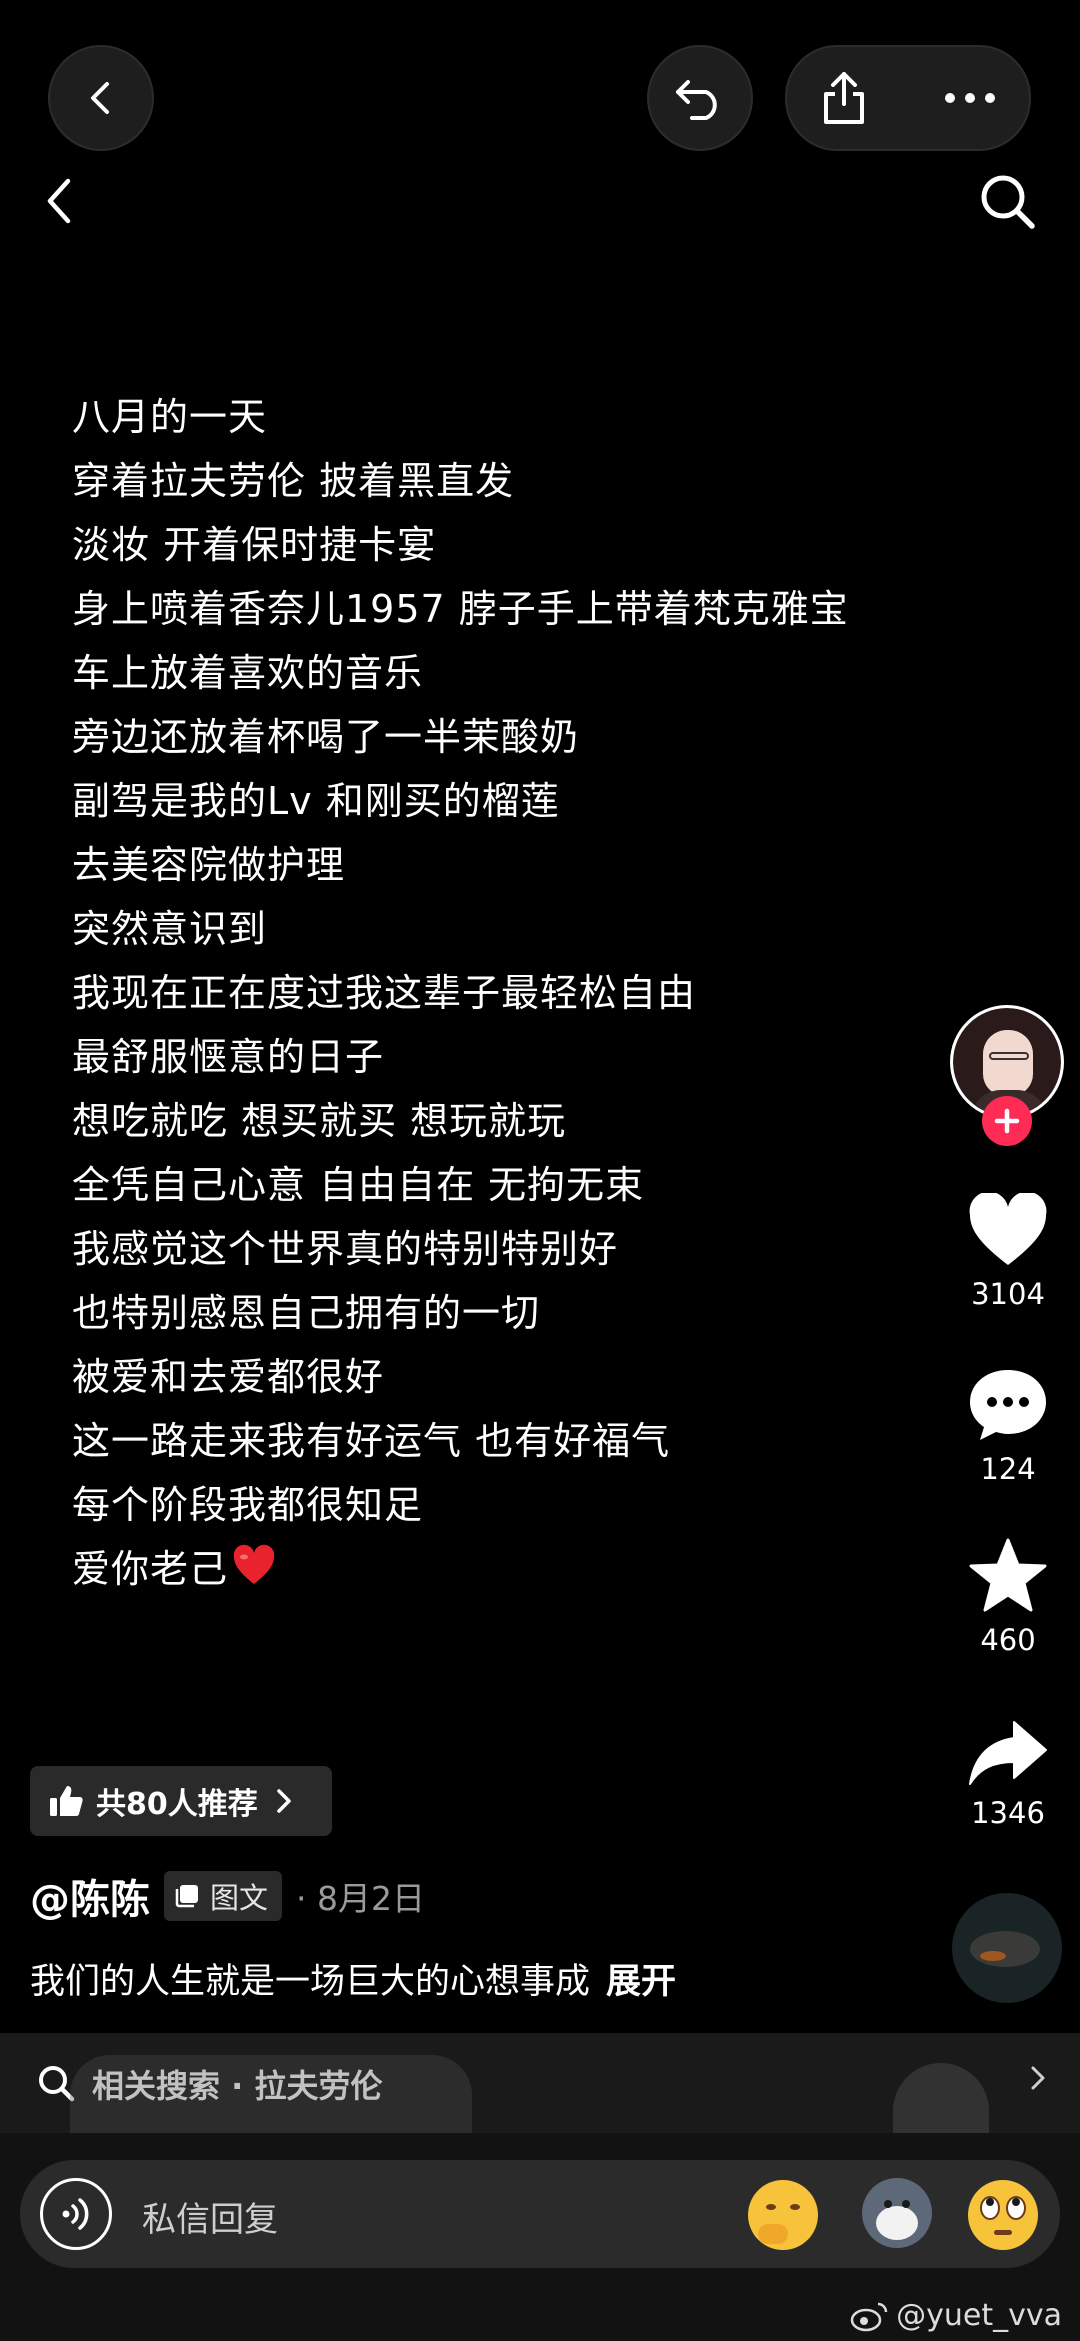 This screenshot has width=1080, height=2341. I want to click on recommend-chip: 共80人推荐, so click(181, 1801).